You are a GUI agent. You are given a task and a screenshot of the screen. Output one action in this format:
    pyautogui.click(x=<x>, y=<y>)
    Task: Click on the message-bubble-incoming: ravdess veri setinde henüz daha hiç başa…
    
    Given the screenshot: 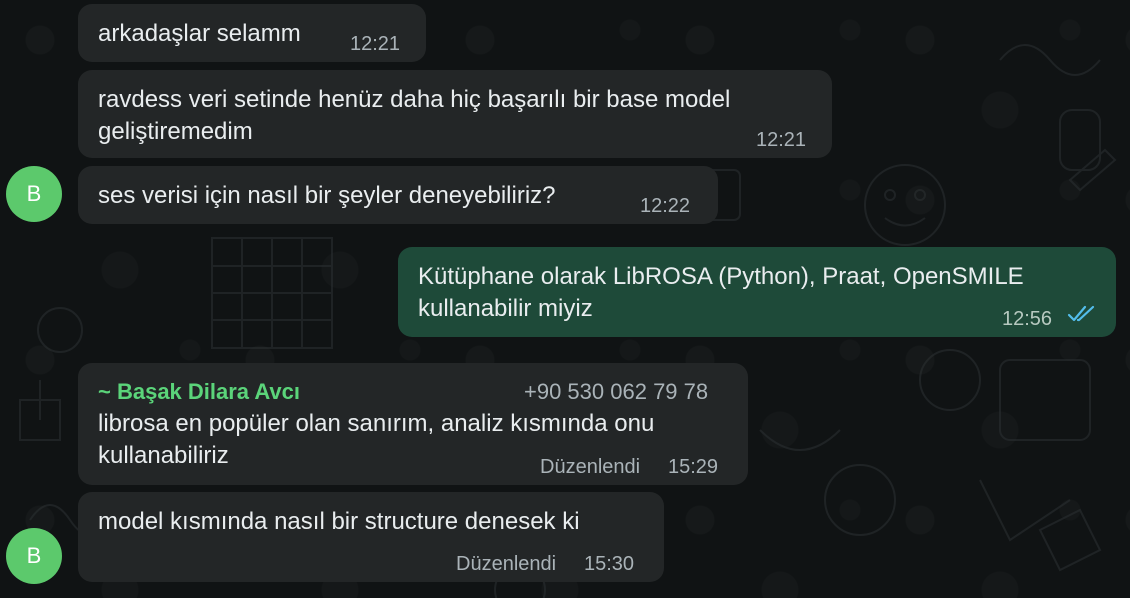 What is the action you would take?
    pyautogui.click(x=455, y=114)
    